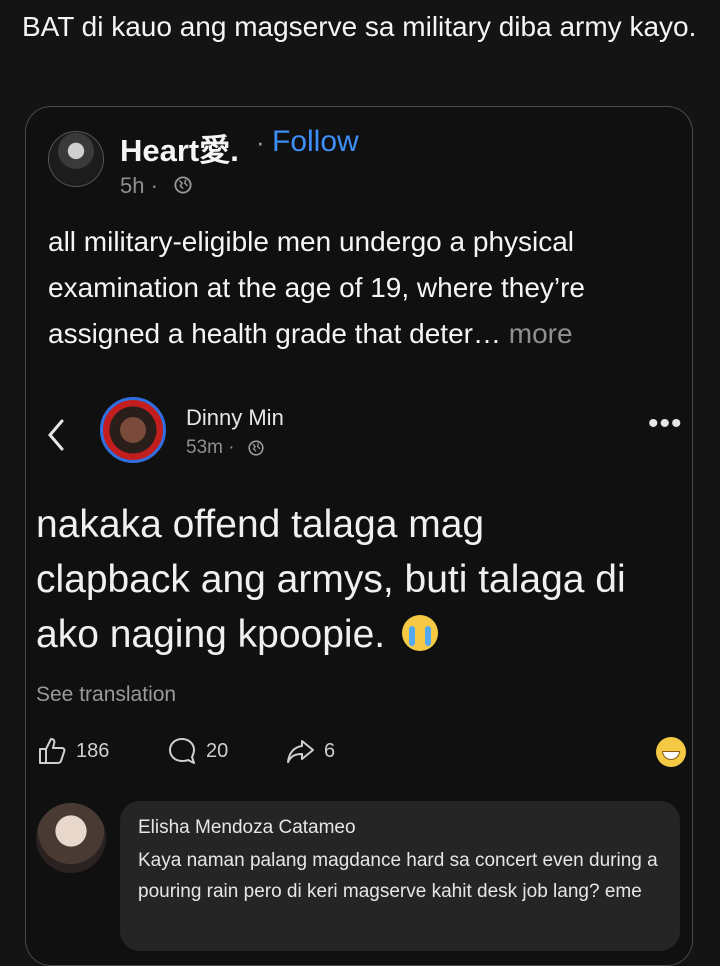 This screenshot has height=966, width=720. What do you see at coordinates (93, 750) in the screenshot?
I see `like-count: 186` at bounding box center [93, 750].